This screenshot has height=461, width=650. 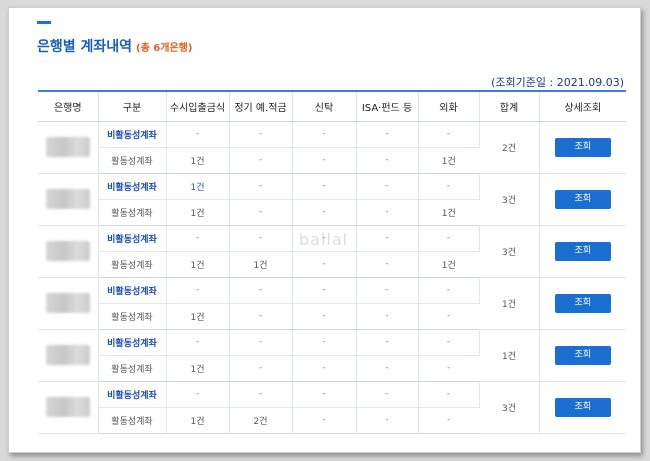 What do you see at coordinates (509, 147) in the screenshot?
I see `total-cell: 2건` at bounding box center [509, 147].